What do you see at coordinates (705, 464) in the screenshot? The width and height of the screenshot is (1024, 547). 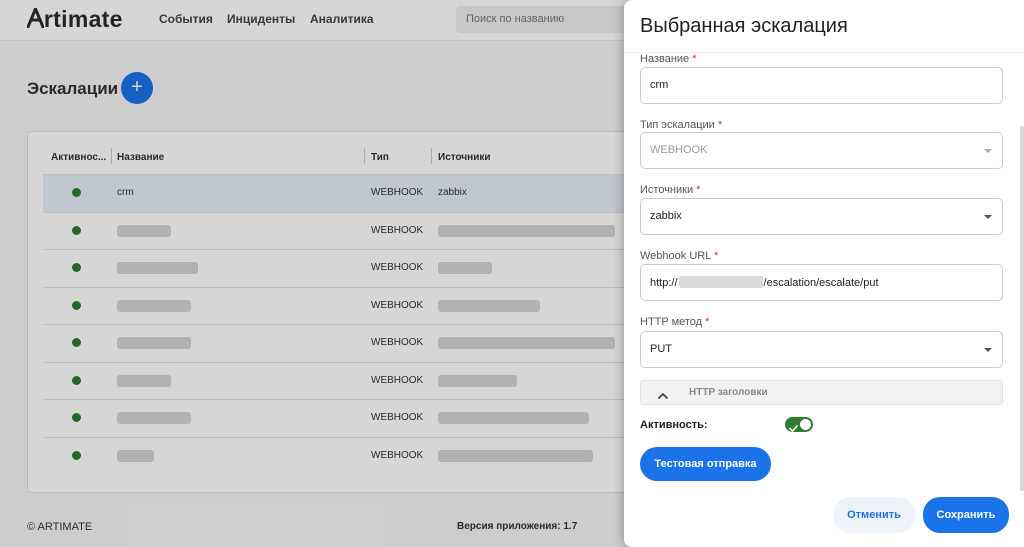 I see `test-send-button: Тестовая отправка` at bounding box center [705, 464].